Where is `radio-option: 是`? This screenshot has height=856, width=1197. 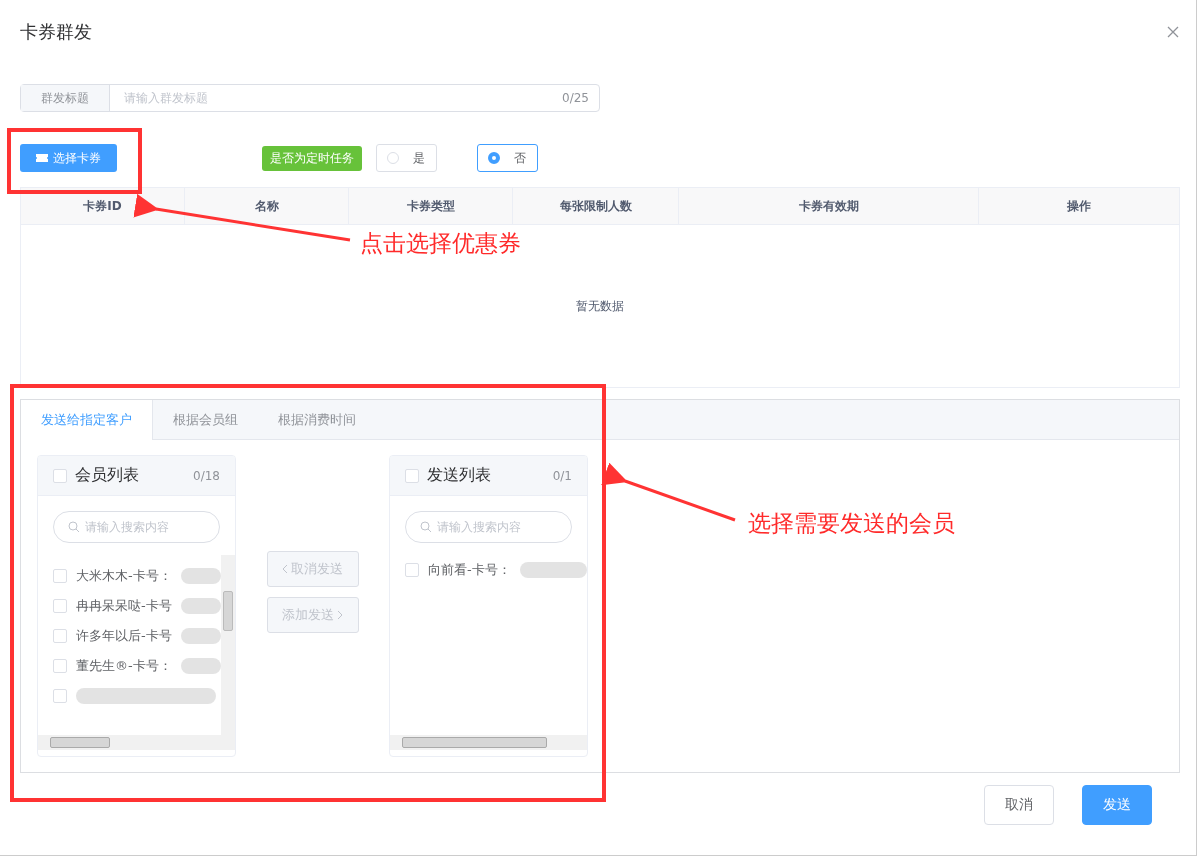
radio-option: 是 is located at coordinates (406, 158).